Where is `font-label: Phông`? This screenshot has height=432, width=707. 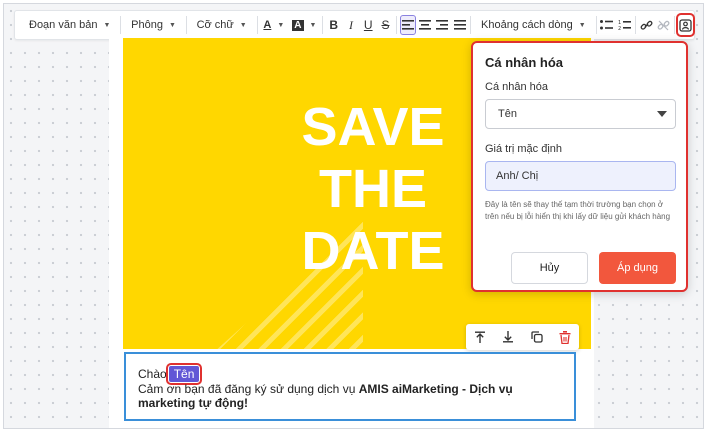 font-label: Phông is located at coordinates (147, 25).